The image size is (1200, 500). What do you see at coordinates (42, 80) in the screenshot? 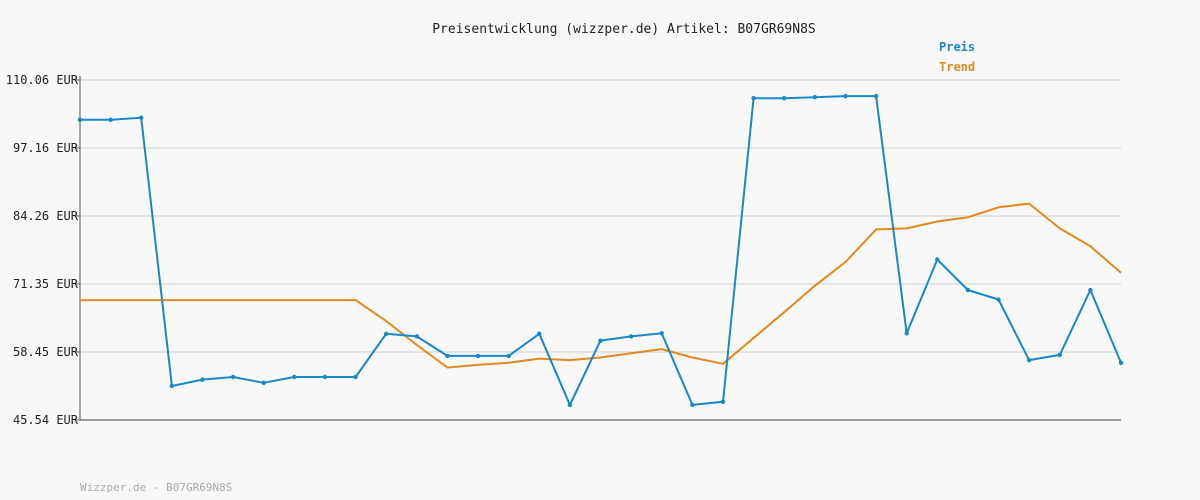
I see `y-tick-label: 110.06 EUR` at bounding box center [42, 80].